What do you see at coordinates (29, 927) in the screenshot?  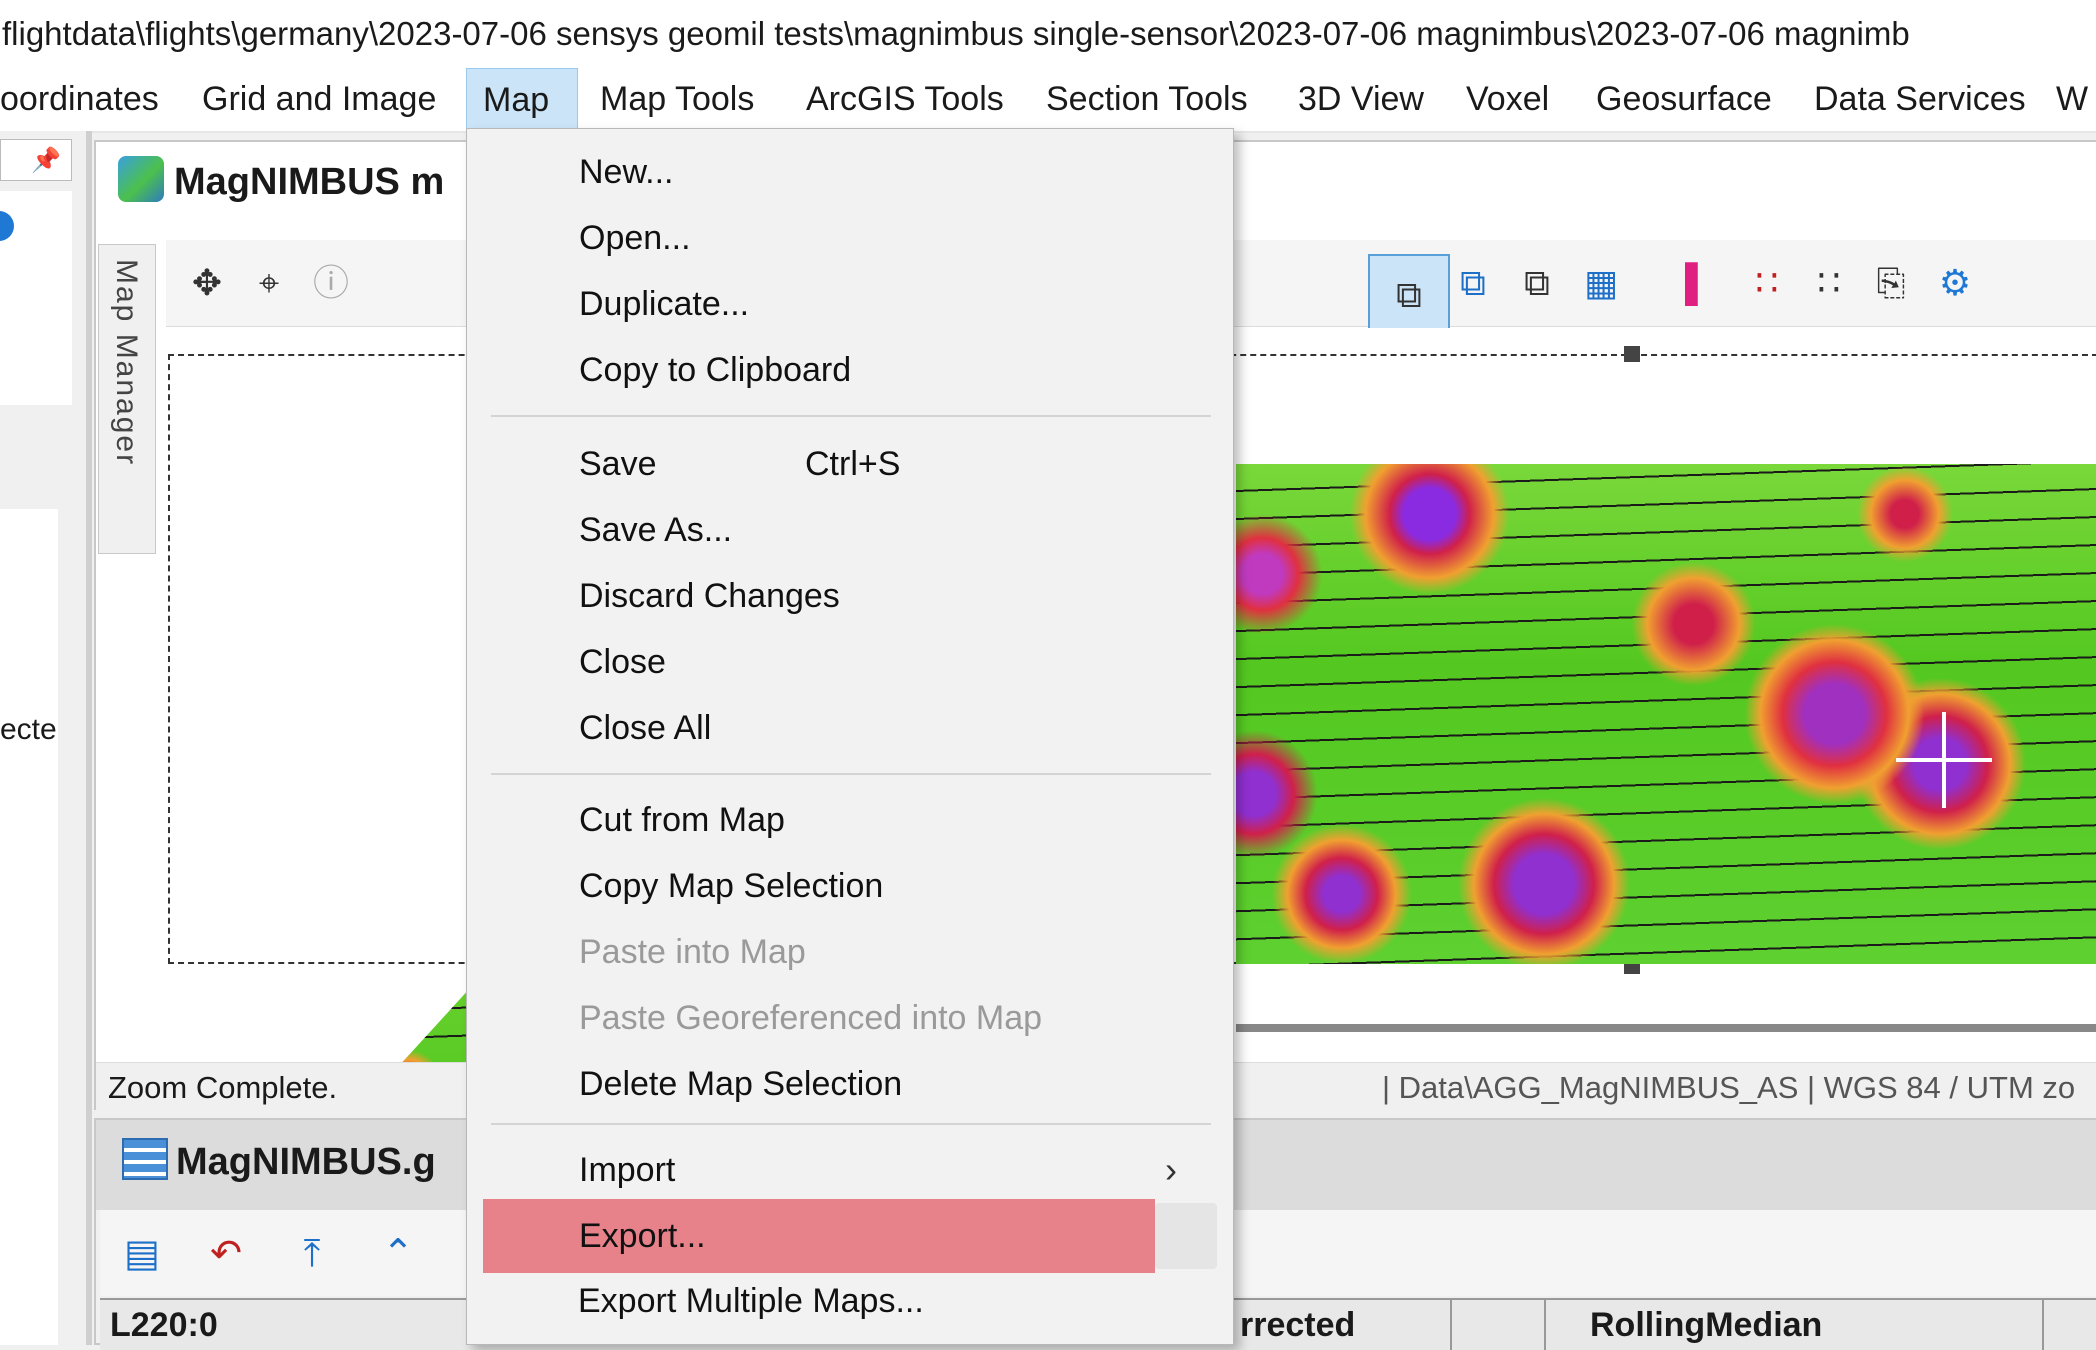 I see `dock-content-list` at bounding box center [29, 927].